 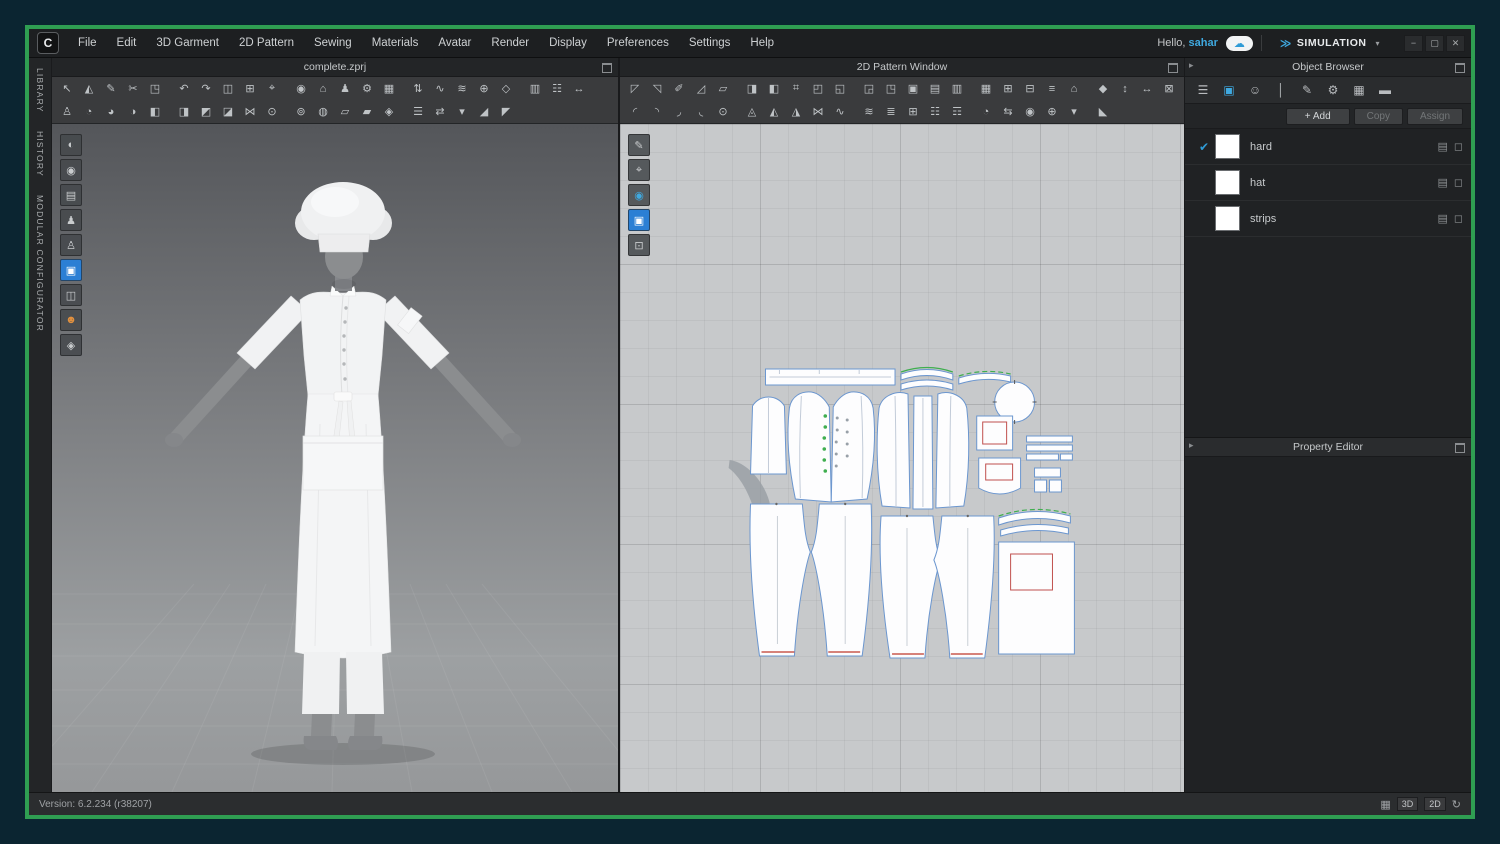 What do you see at coordinates (635, 89) in the screenshot?
I see `toolbar-icon: ◸` at bounding box center [635, 89].